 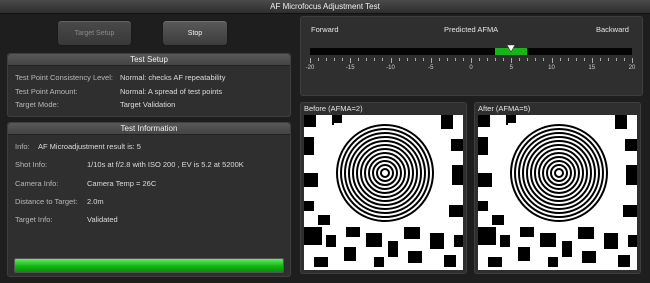 I want to click on afma-tick-label: -15, so click(x=350, y=68).